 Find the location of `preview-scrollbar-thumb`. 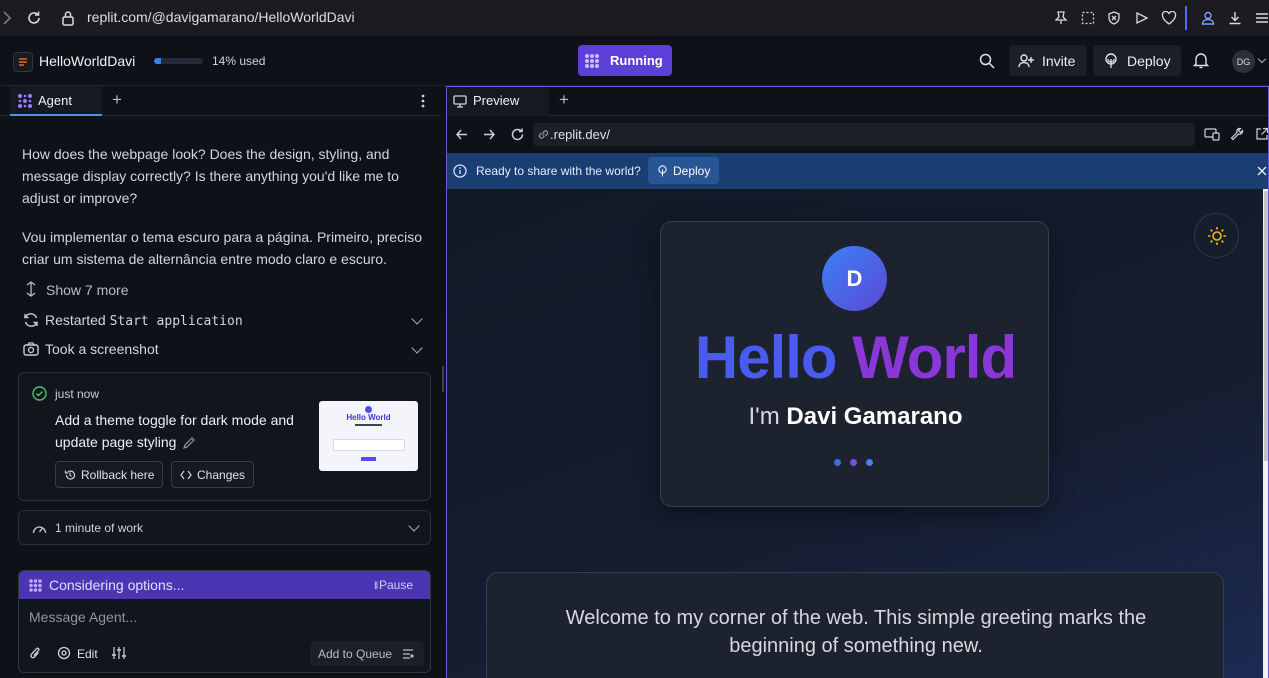

preview-scrollbar-thumb is located at coordinates (1266, 326).